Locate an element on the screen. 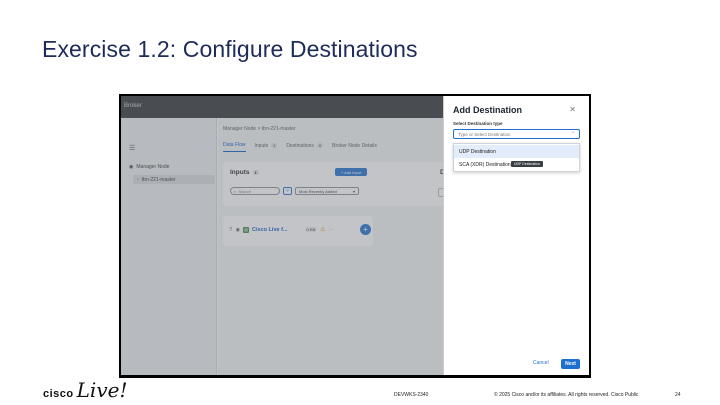  option-udp-destination: UDP Destination is located at coordinates (516, 151).